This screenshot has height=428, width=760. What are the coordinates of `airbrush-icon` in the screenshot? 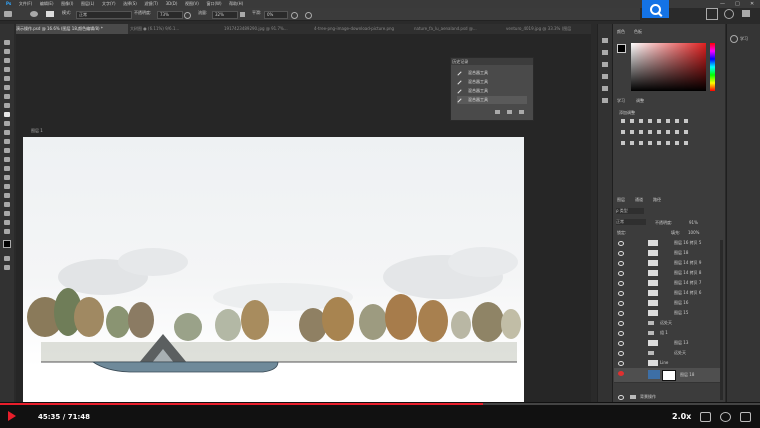 It's located at (242, 14).